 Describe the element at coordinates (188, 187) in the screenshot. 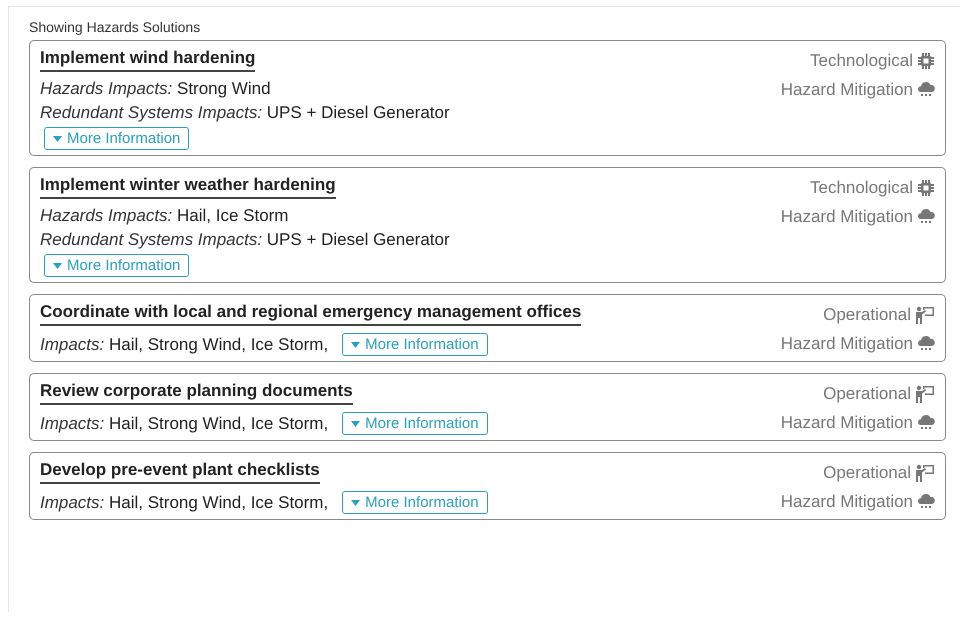

I see `solution-title: Implement winter weather hardening` at that location.